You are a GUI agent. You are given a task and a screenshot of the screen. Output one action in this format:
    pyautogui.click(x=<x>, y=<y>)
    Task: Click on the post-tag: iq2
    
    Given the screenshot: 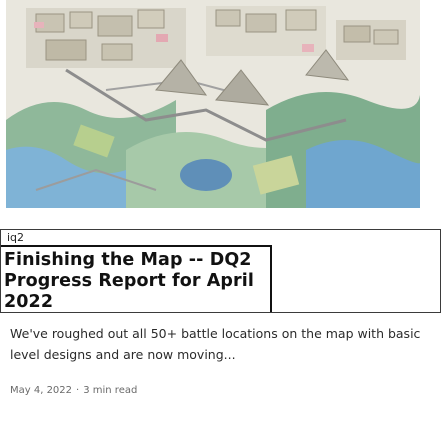 What is the action you would take?
    pyautogui.click(x=16, y=237)
    